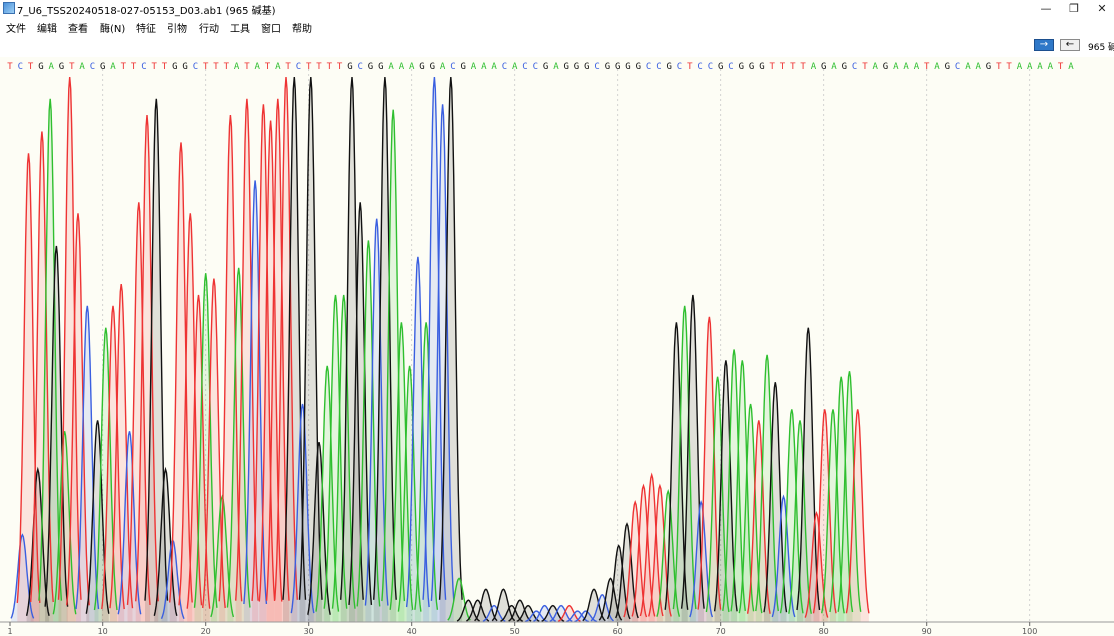 This screenshot has width=1114, height=636. What do you see at coordinates (927, 67) in the screenshot?
I see `base-call-90: T` at bounding box center [927, 67].